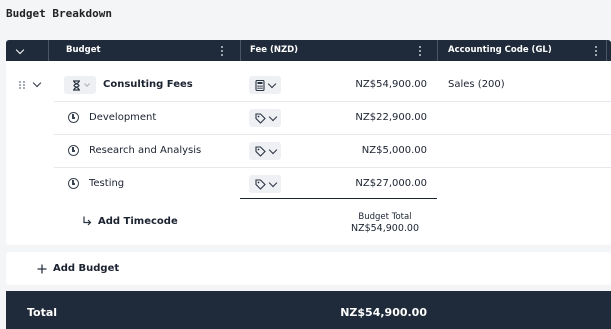 The image size is (611, 329). Describe the element at coordinates (148, 84) in the screenshot. I see `budget-name: Consulting Fees` at that location.